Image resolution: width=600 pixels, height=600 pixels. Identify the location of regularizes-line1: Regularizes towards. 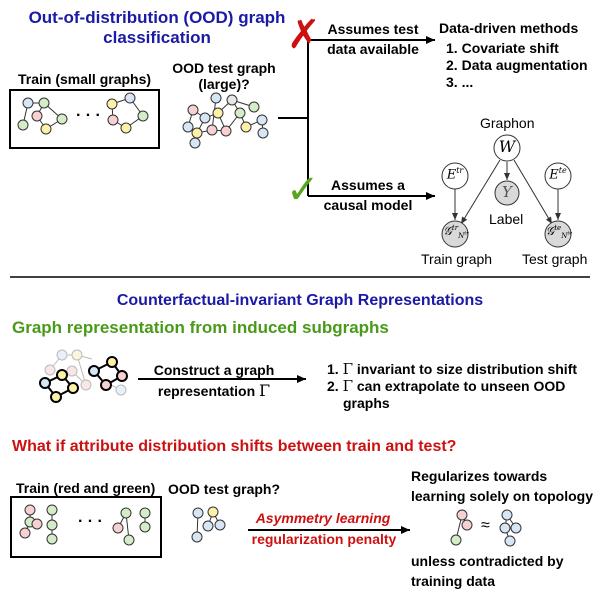
(479, 476).